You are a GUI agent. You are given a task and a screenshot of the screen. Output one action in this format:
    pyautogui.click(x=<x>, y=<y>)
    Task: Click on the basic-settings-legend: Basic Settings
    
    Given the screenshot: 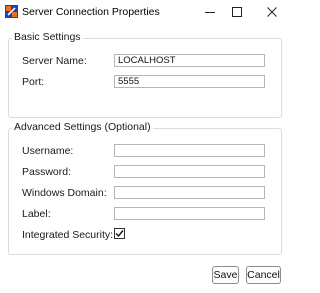 What is the action you would take?
    pyautogui.click(x=47, y=37)
    